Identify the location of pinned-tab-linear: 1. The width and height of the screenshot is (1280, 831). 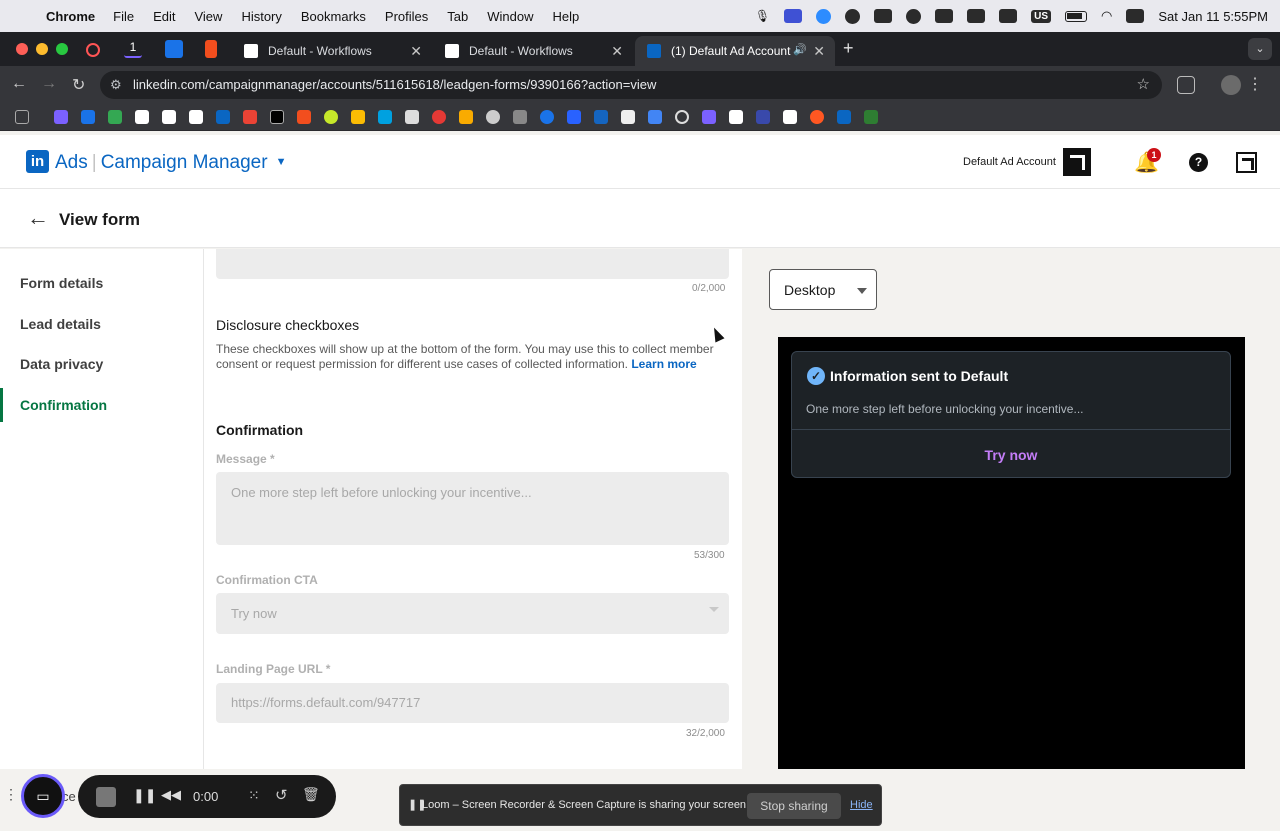
(133, 49).